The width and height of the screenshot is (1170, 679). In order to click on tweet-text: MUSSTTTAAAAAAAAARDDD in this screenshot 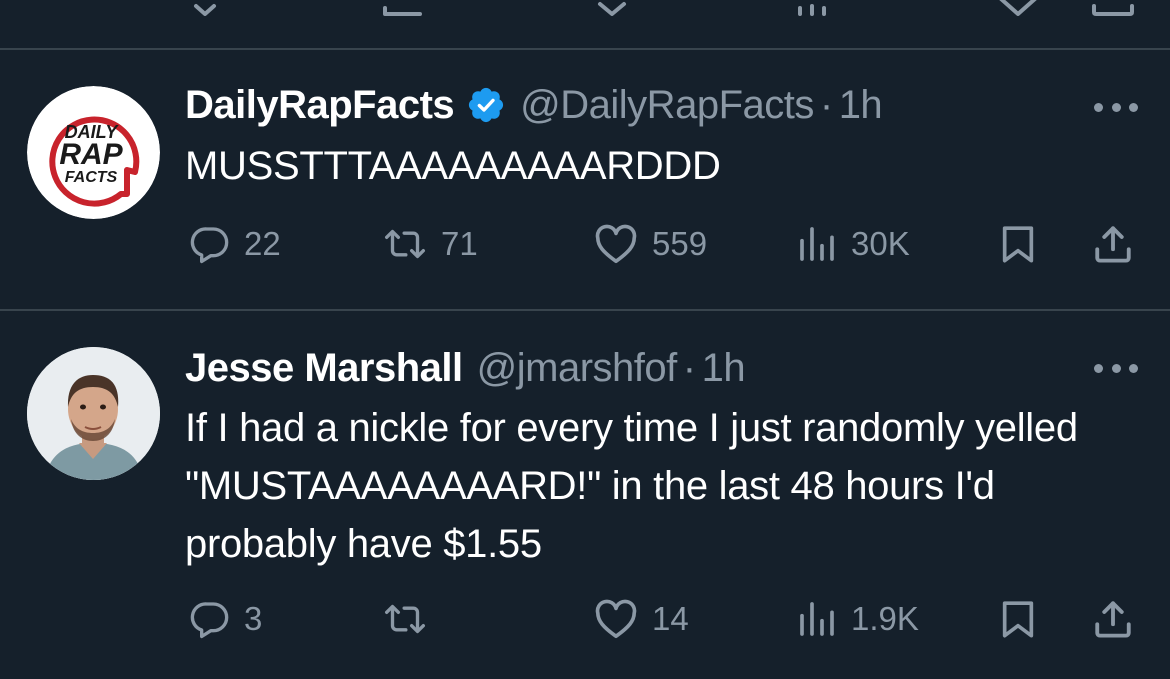, I will do `click(453, 166)`.